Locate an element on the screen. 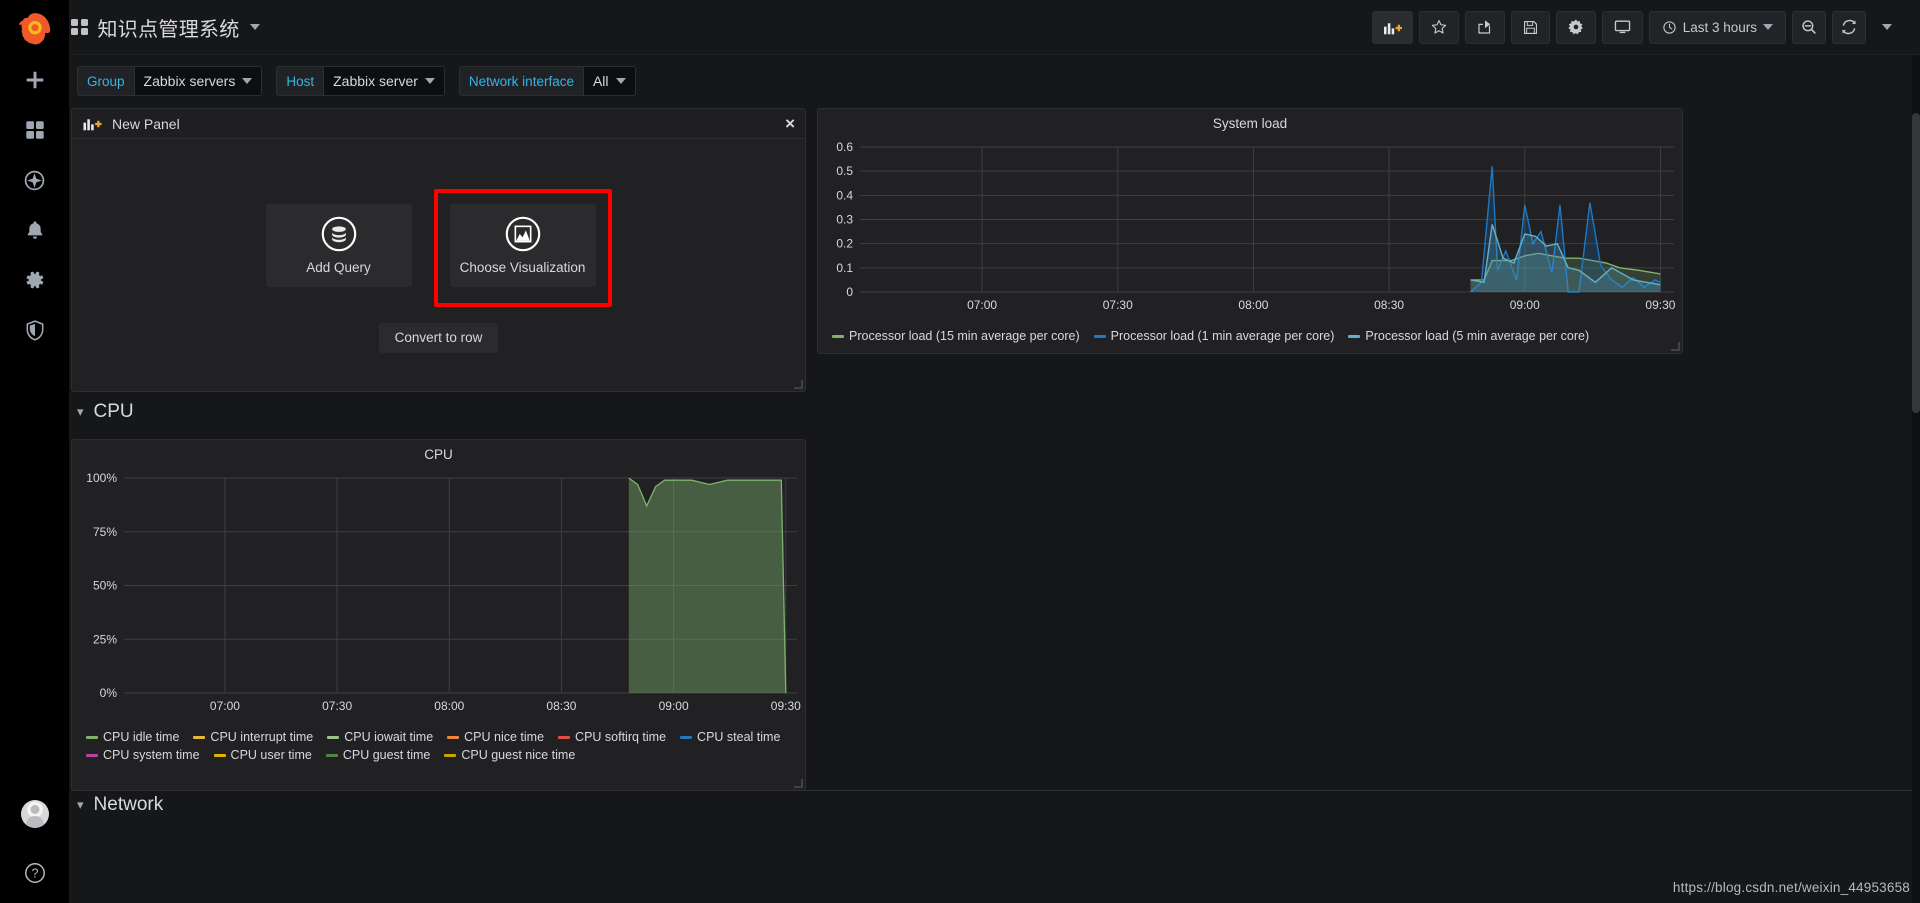  svg-text: 100% is located at coordinates (101, 478).